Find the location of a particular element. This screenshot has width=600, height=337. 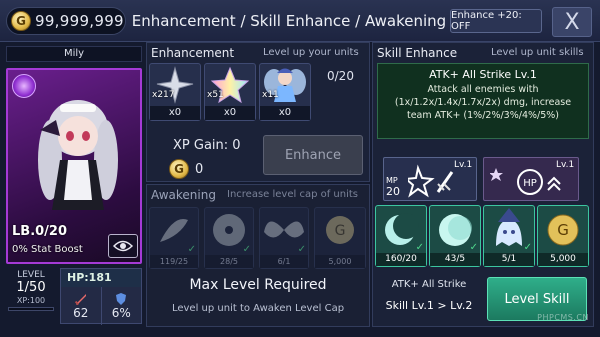

watermark: PHPCMS.CN is located at coordinates (563, 317).